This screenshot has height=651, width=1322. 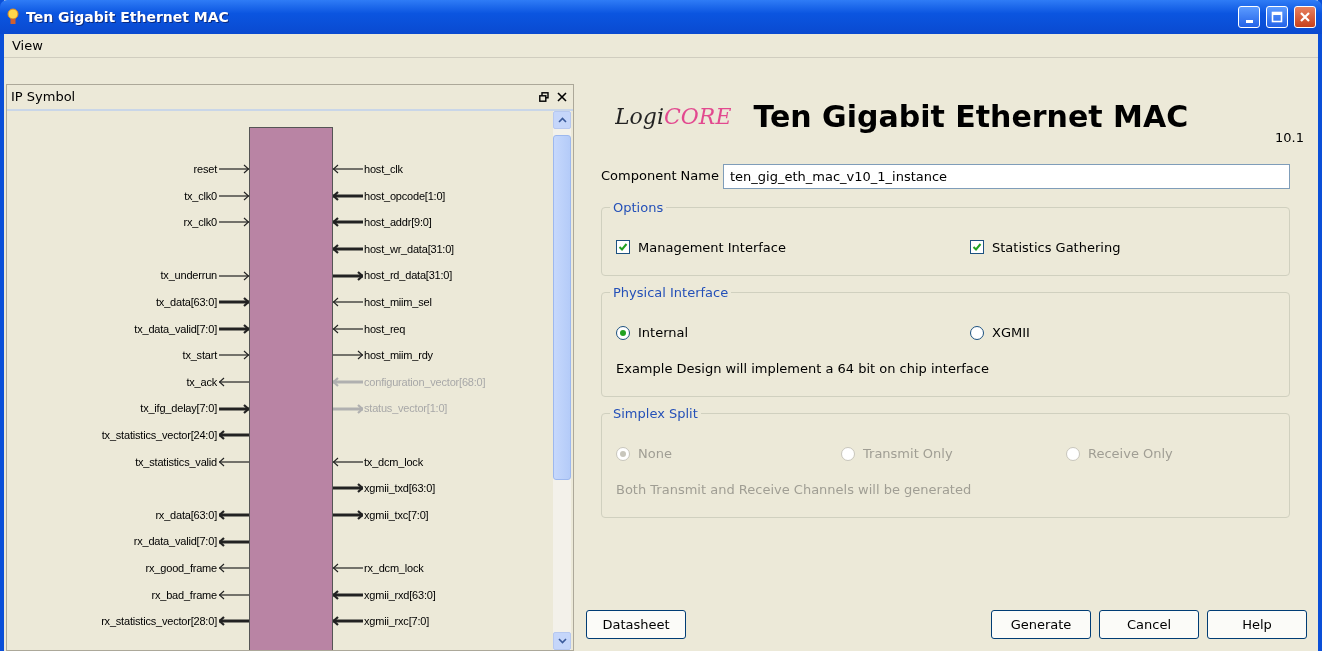 What do you see at coordinates (794, 489) in the screenshot?
I see `group-note: Both Transmit and Receive Channels will be generated` at bounding box center [794, 489].